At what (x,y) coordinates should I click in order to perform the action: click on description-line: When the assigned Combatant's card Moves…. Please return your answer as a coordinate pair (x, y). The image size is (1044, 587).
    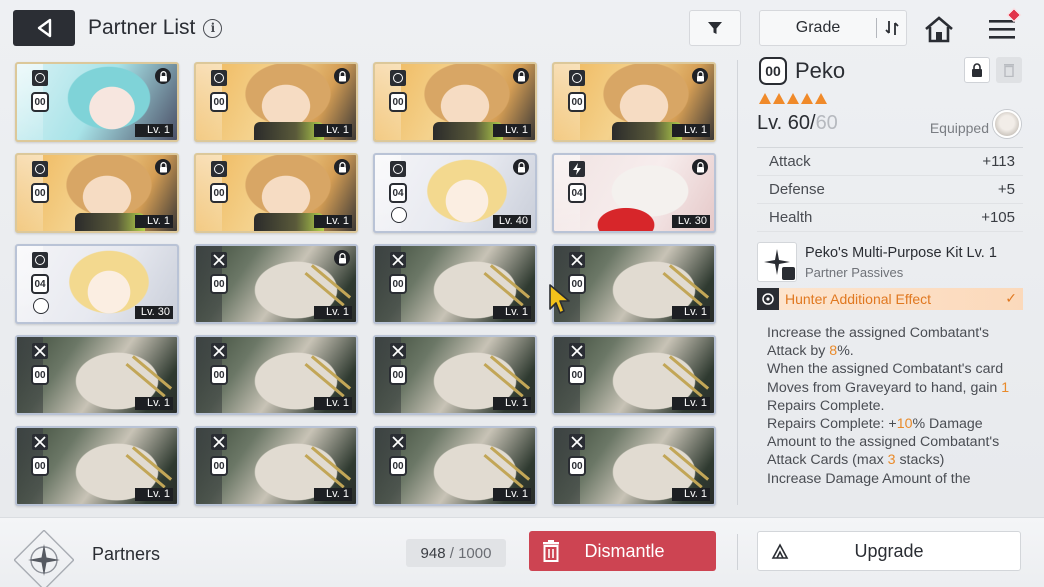
    Looking at the image, I should click on (895, 387).